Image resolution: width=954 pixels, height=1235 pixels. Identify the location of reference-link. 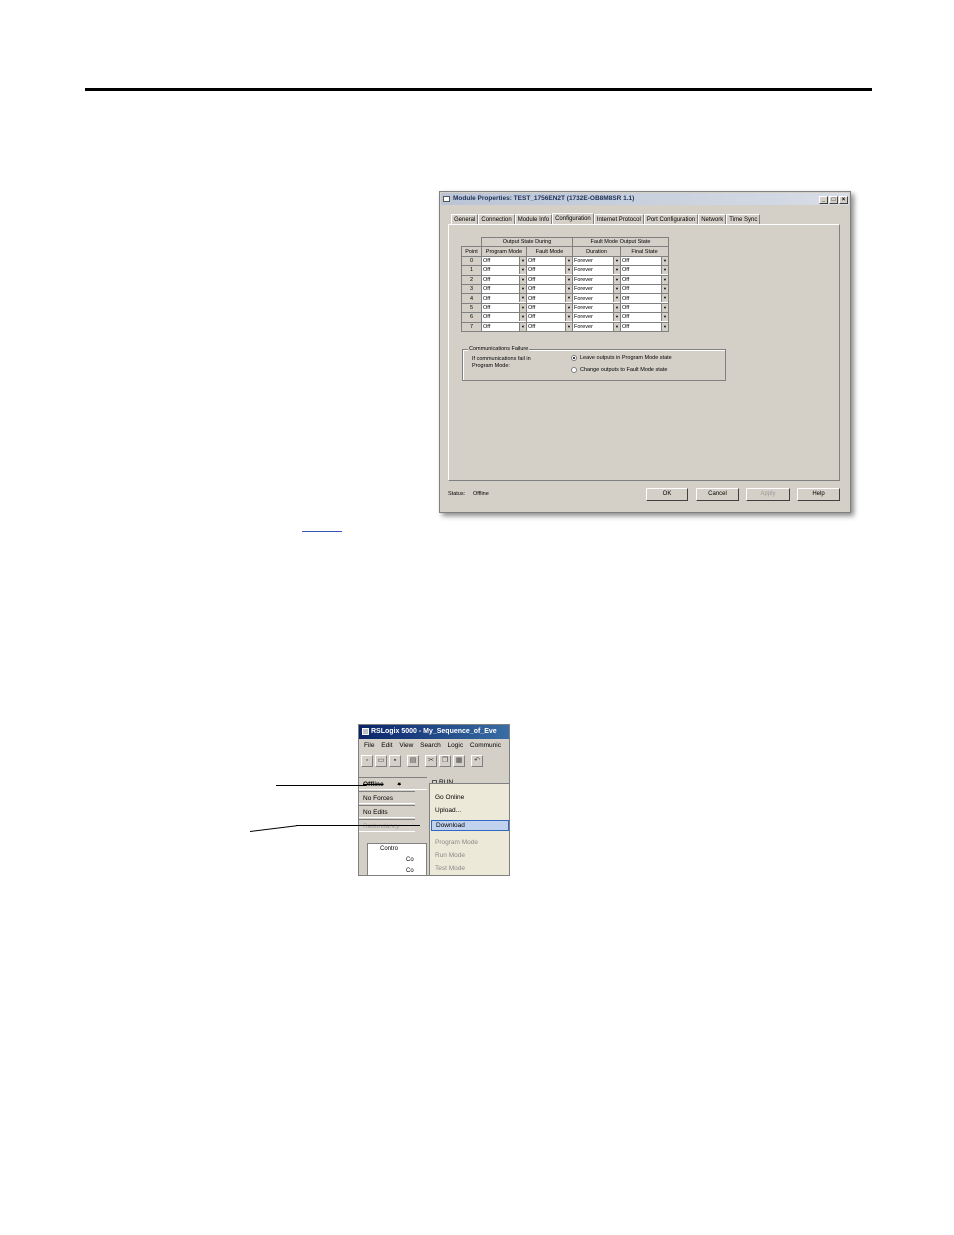
(322, 528).